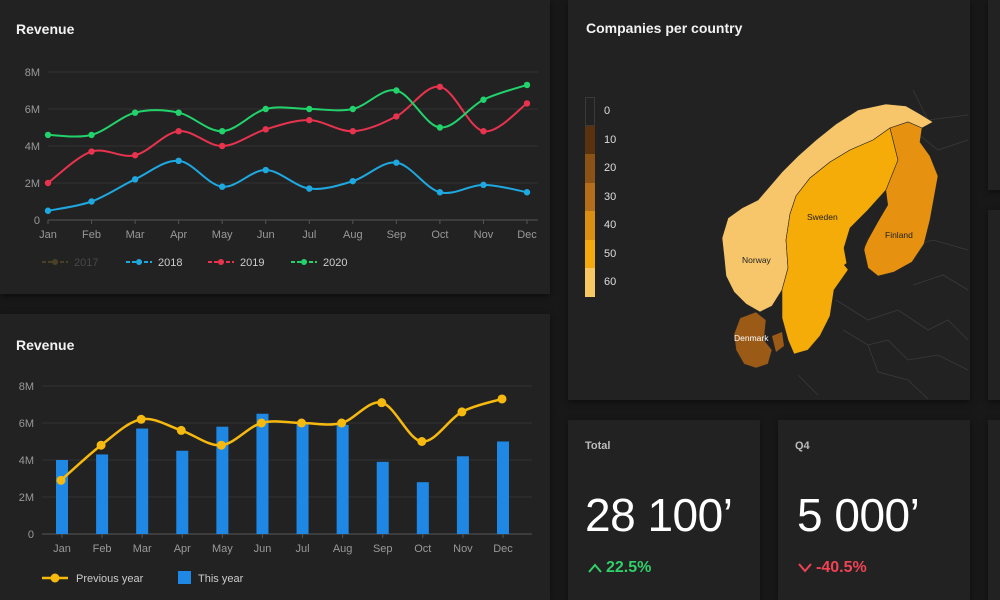 This screenshot has height=600, width=1000. I want to click on kpi-label: Q4, so click(802, 446).